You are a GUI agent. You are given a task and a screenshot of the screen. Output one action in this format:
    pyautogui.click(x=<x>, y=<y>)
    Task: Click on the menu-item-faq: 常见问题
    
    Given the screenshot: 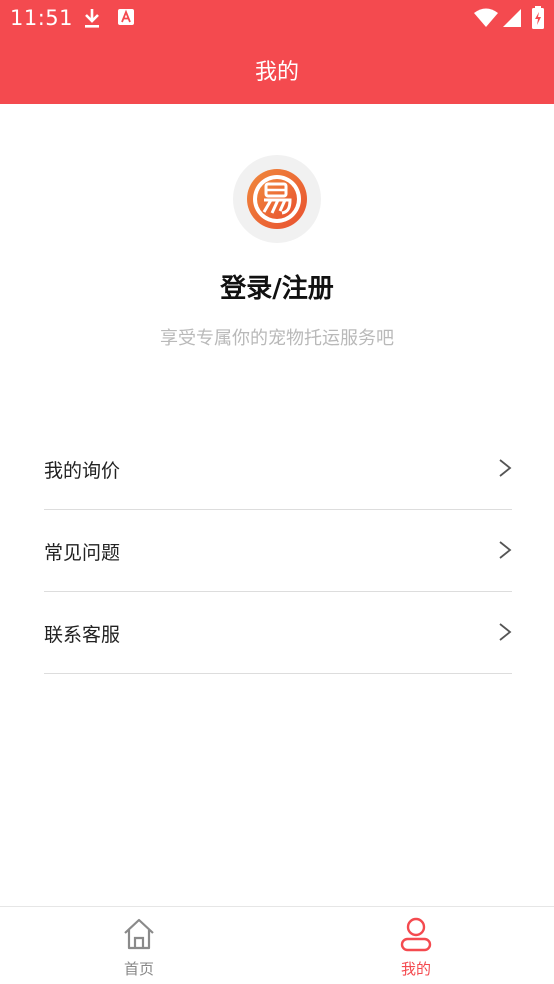 What is the action you would take?
    pyautogui.click(x=278, y=551)
    